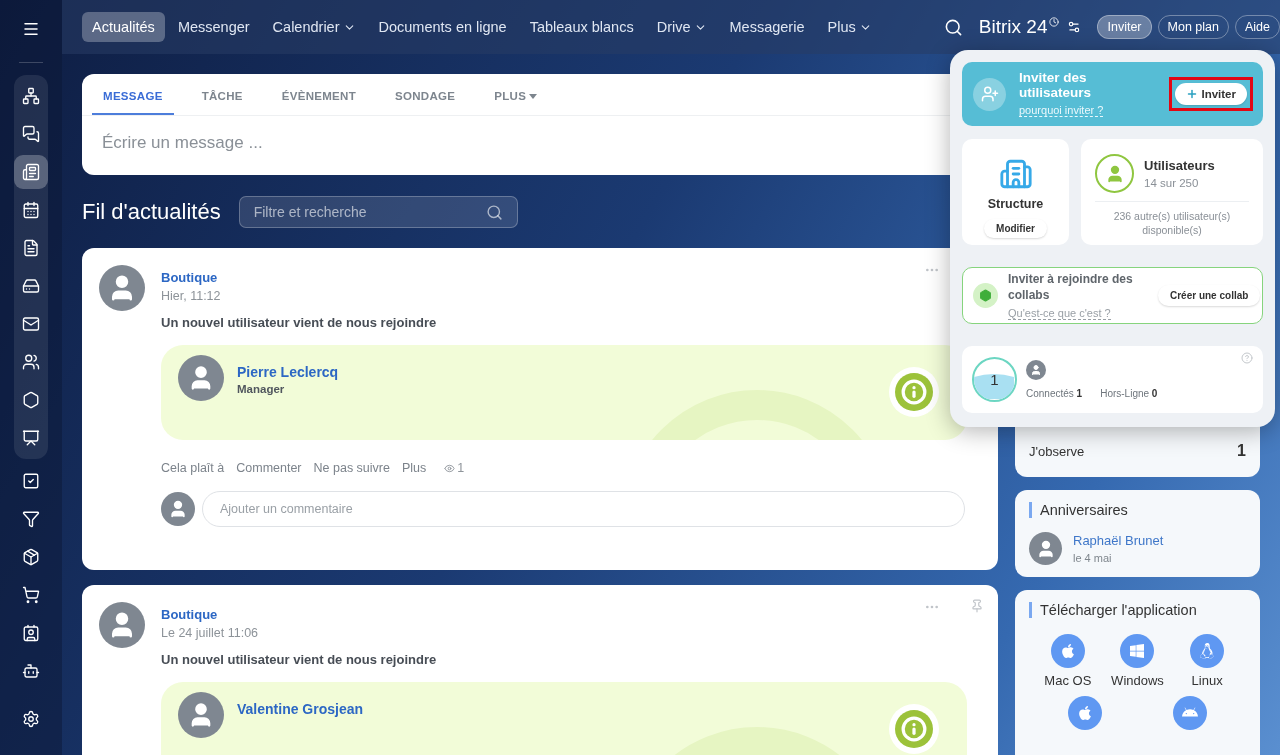  Describe the element at coordinates (193, 468) in the screenshot. I see `post-action-link: Cela plaît à` at that location.